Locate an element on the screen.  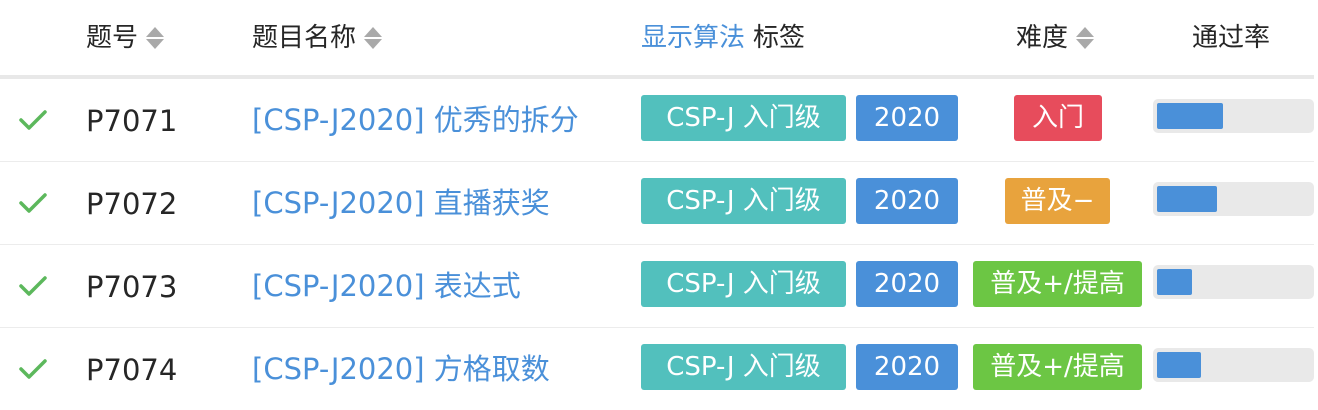
column-header-tags-label: 标签 is located at coordinates (779, 38).